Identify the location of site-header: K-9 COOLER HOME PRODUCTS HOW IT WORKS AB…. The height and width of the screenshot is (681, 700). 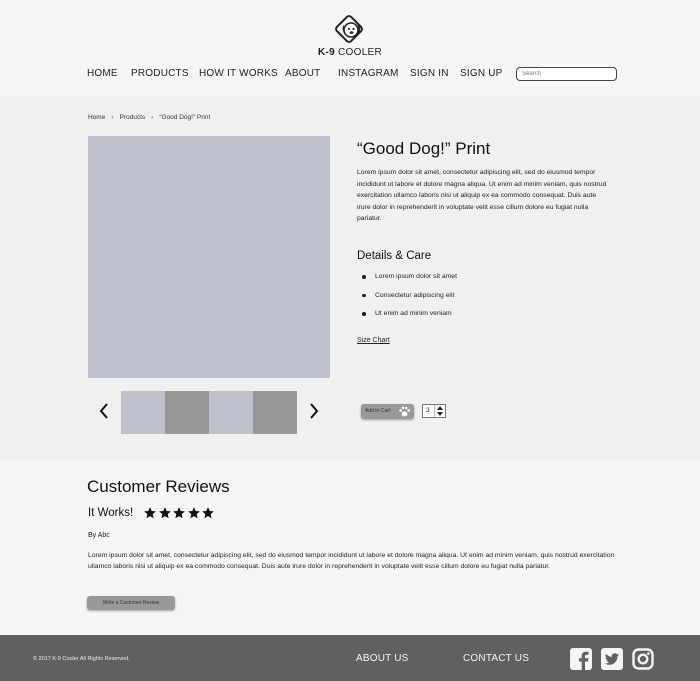
(350, 48).